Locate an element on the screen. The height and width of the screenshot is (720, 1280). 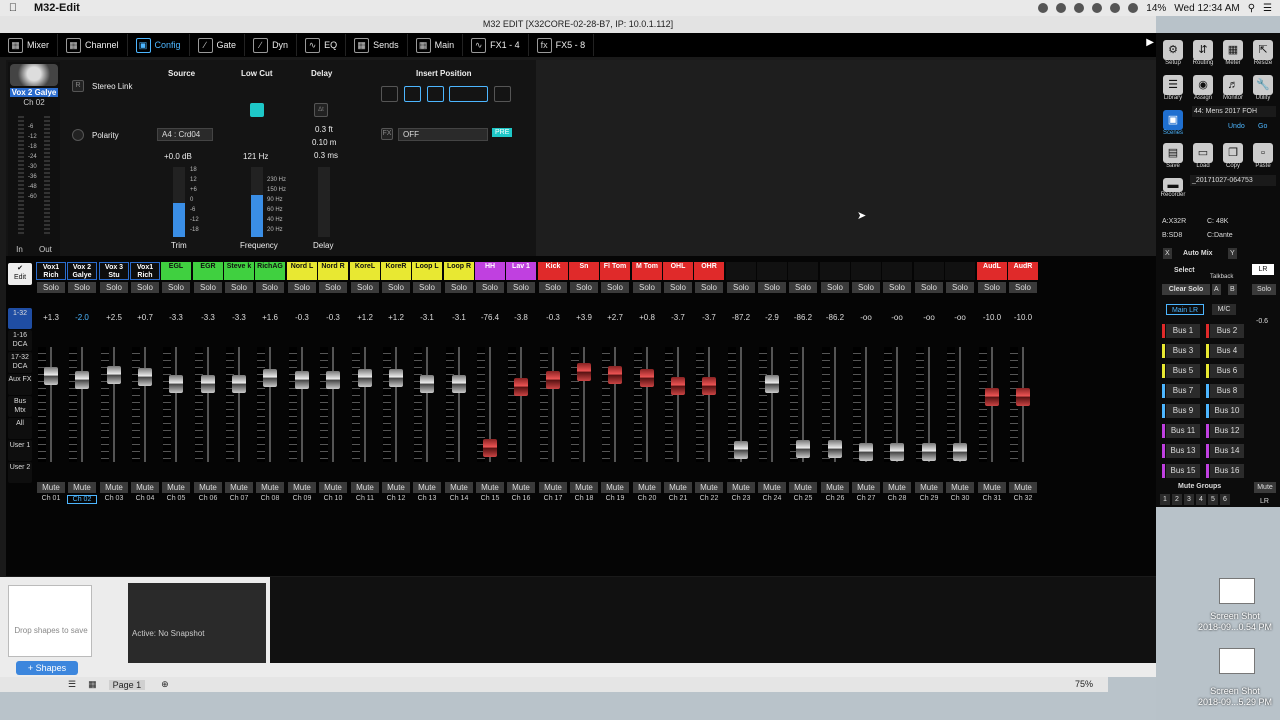
bus-button: Bus 16 is located at coordinates (1227, 471).